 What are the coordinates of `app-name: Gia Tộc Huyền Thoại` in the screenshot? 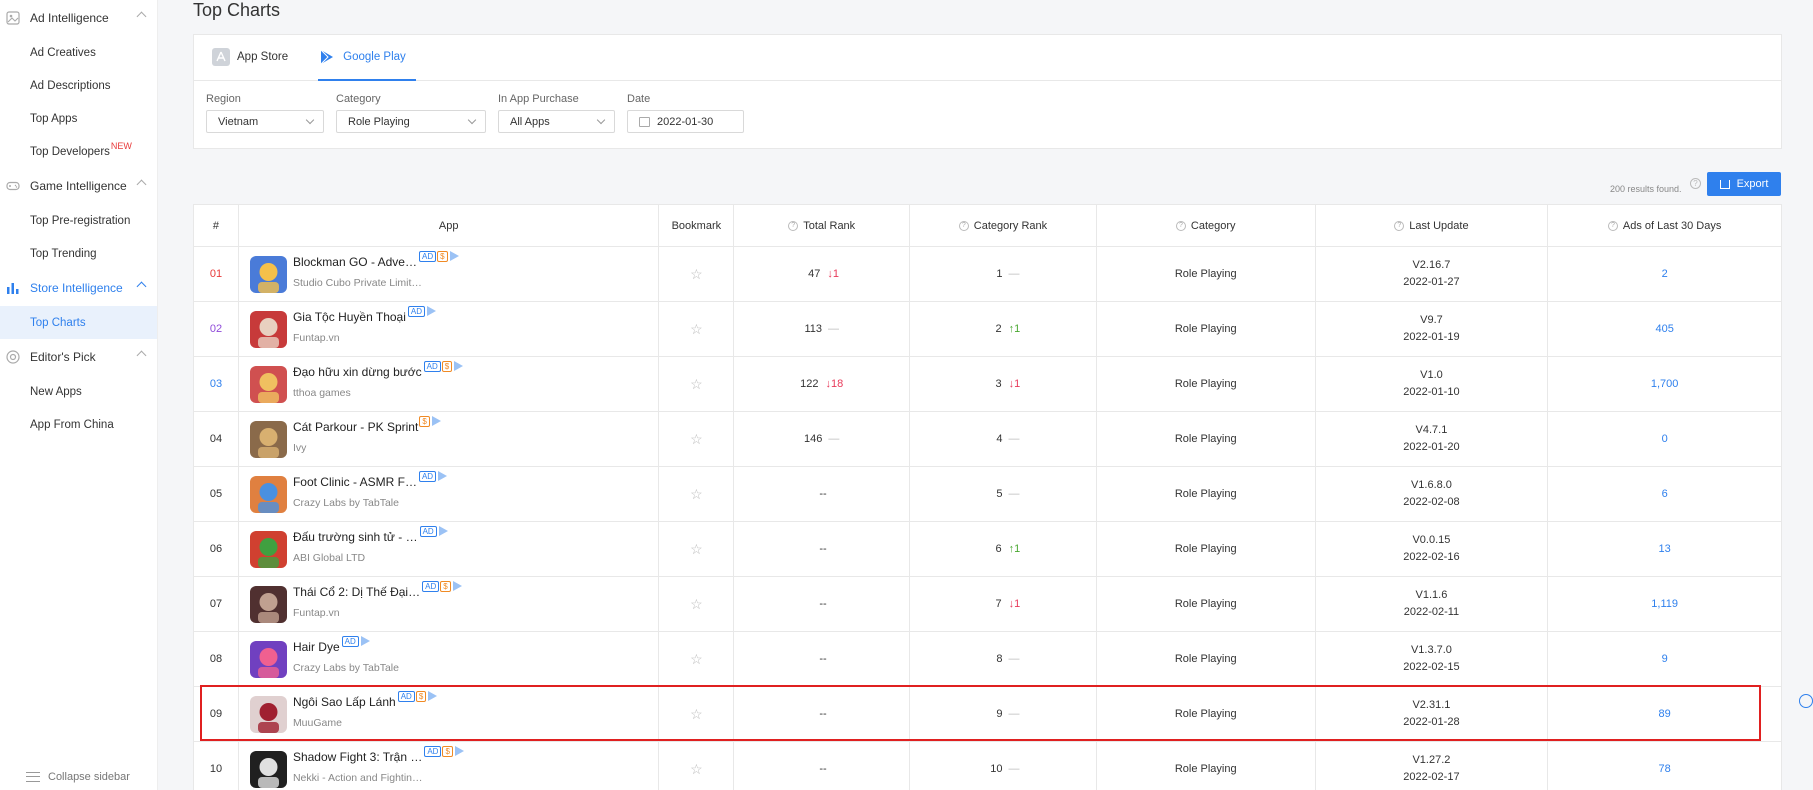 It's located at (349, 317).